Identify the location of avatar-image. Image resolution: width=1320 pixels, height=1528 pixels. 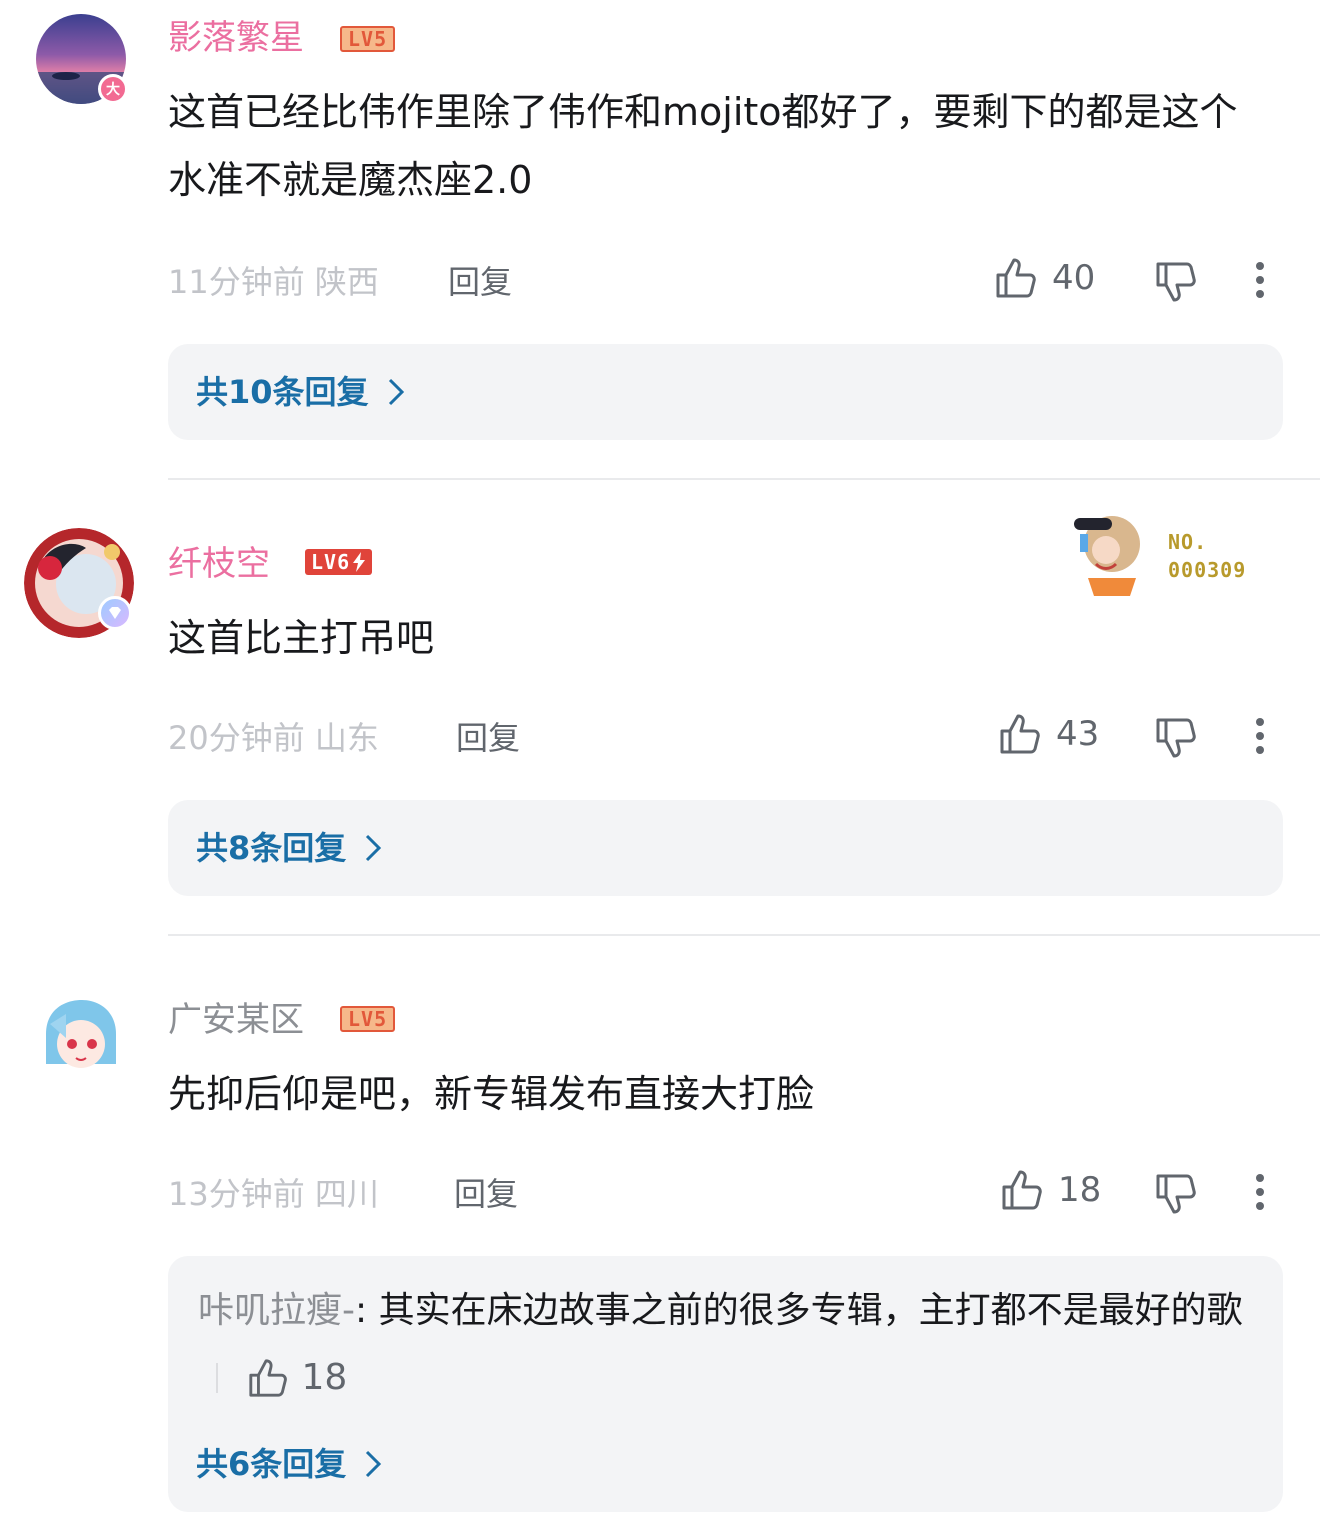
(81, 1039).